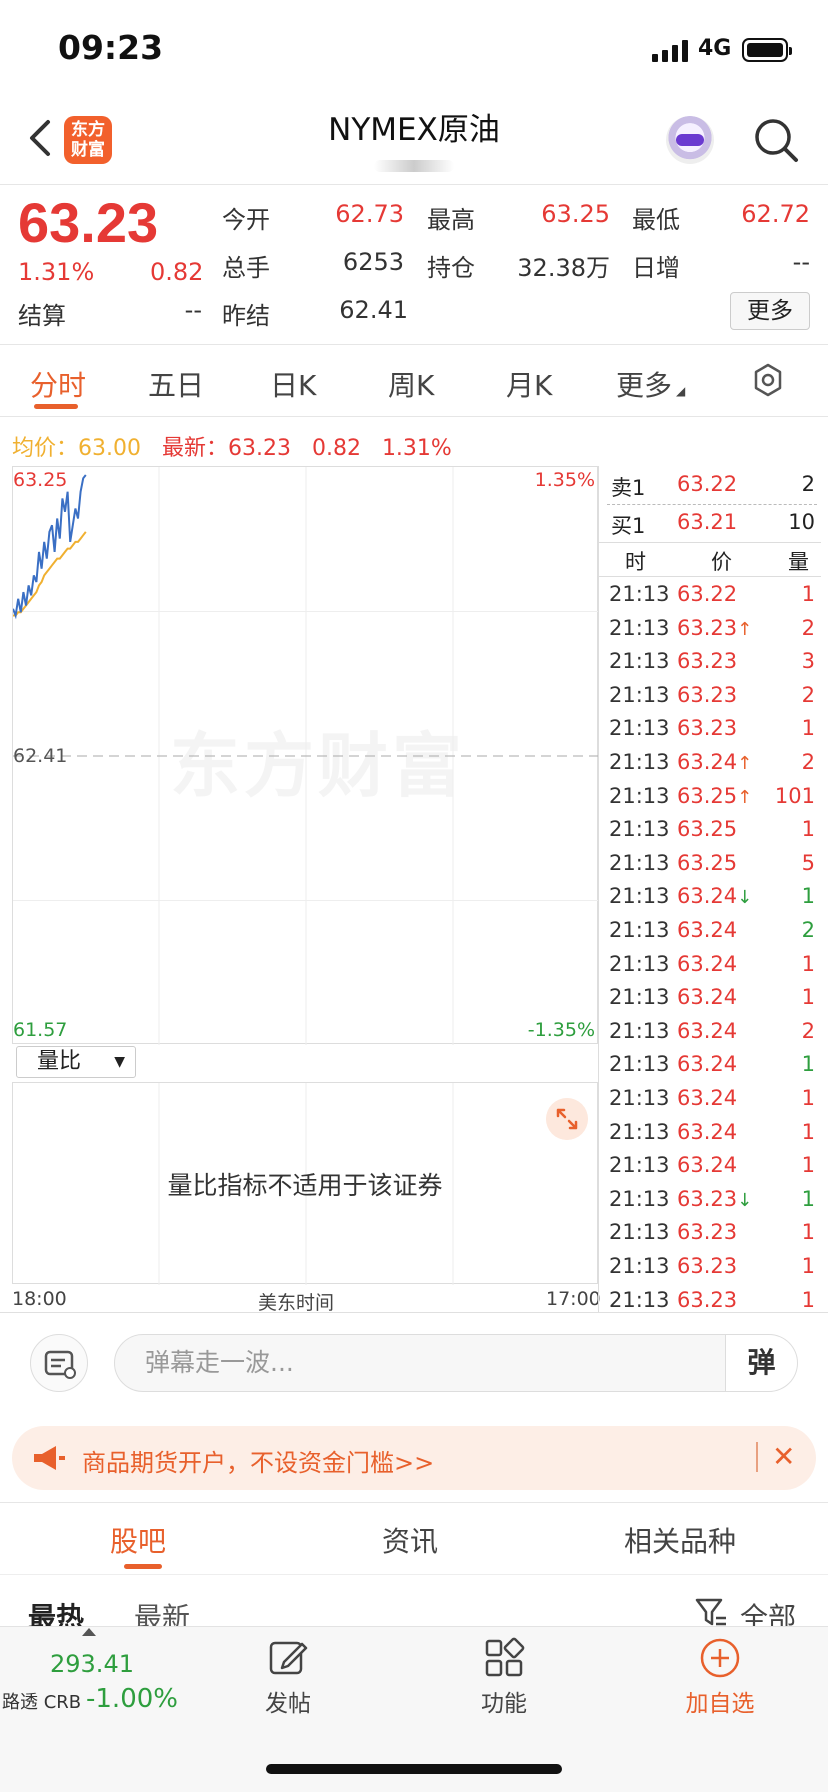 The image size is (828, 1792). What do you see at coordinates (416, 448) in the screenshot?
I see `latest-percent: 1.31%` at bounding box center [416, 448].